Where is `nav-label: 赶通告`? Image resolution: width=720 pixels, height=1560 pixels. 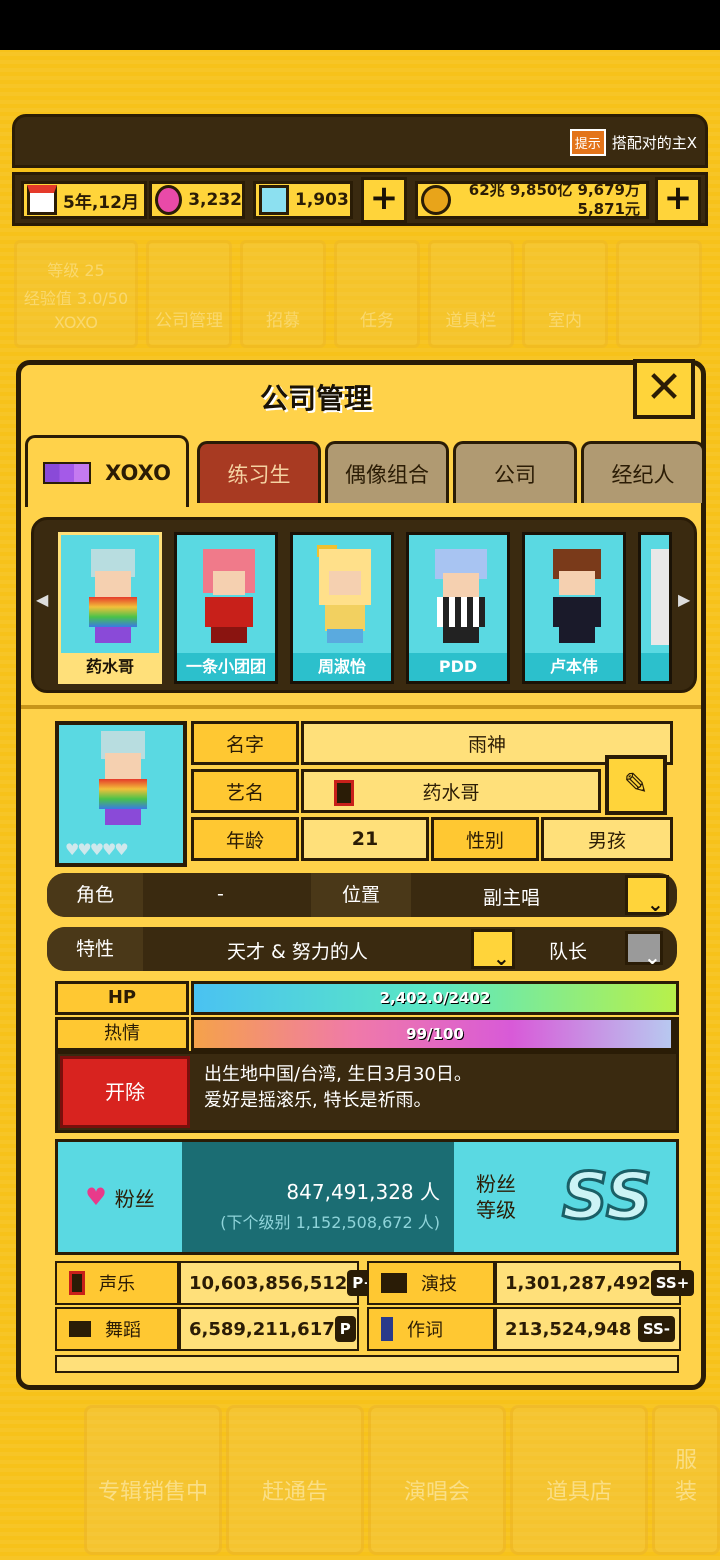
nav-label: 赶通告 is located at coordinates (294, 1492).